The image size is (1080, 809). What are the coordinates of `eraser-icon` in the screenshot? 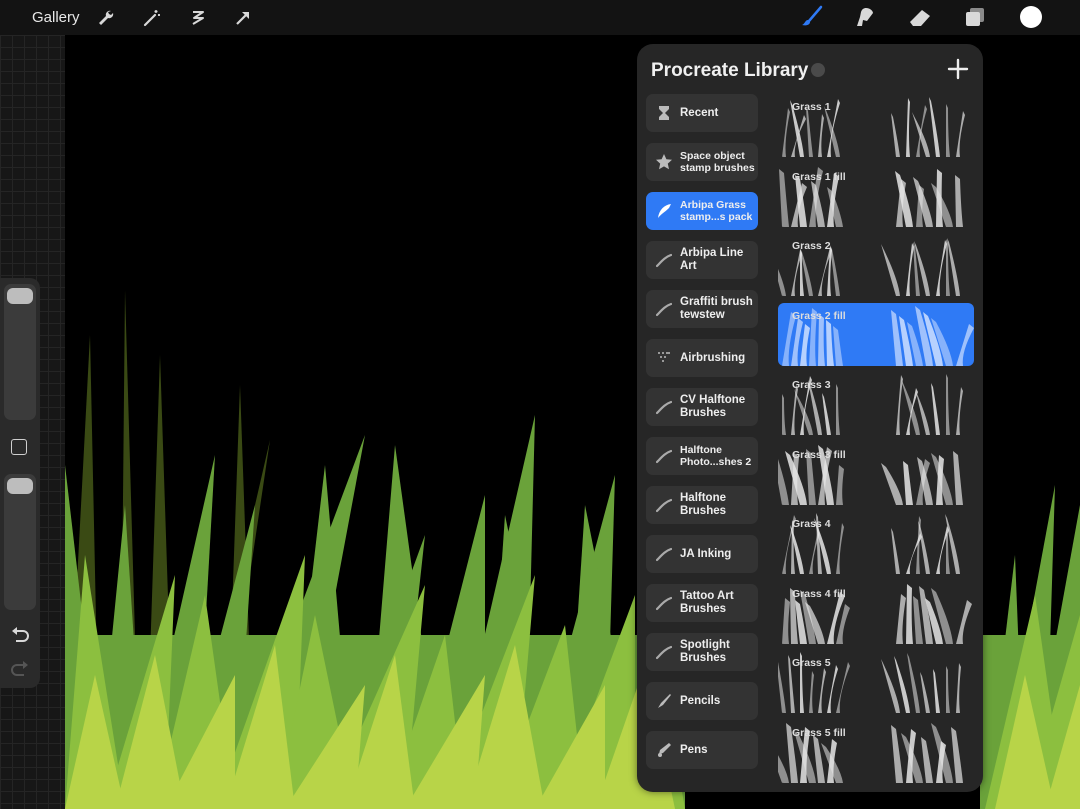 It's located at (920, 18).